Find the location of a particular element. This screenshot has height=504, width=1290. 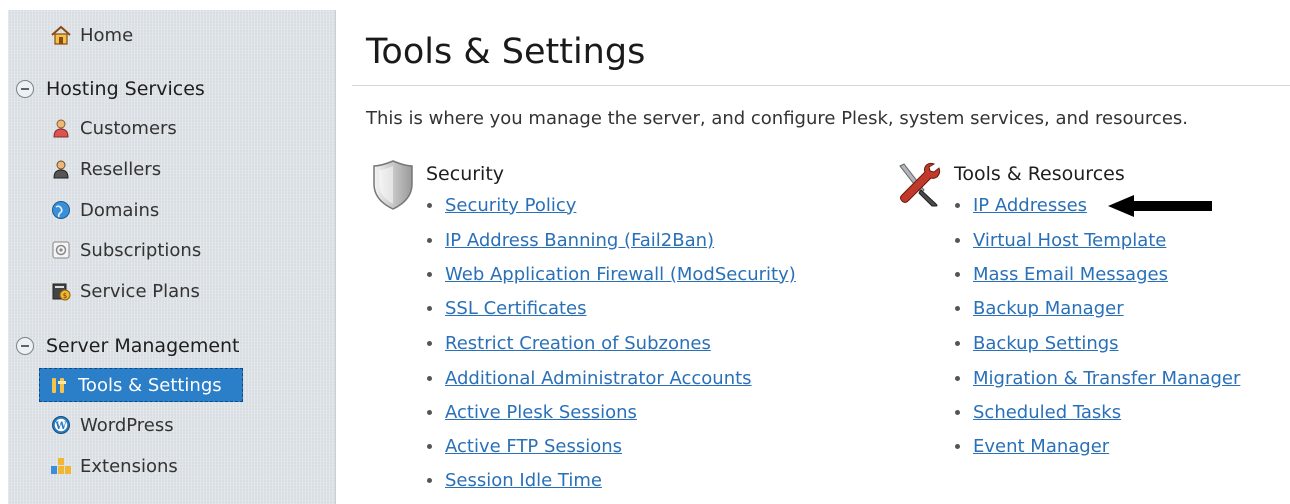

list-item: Restrict Creation of Subzones is located at coordinates (569, 343).